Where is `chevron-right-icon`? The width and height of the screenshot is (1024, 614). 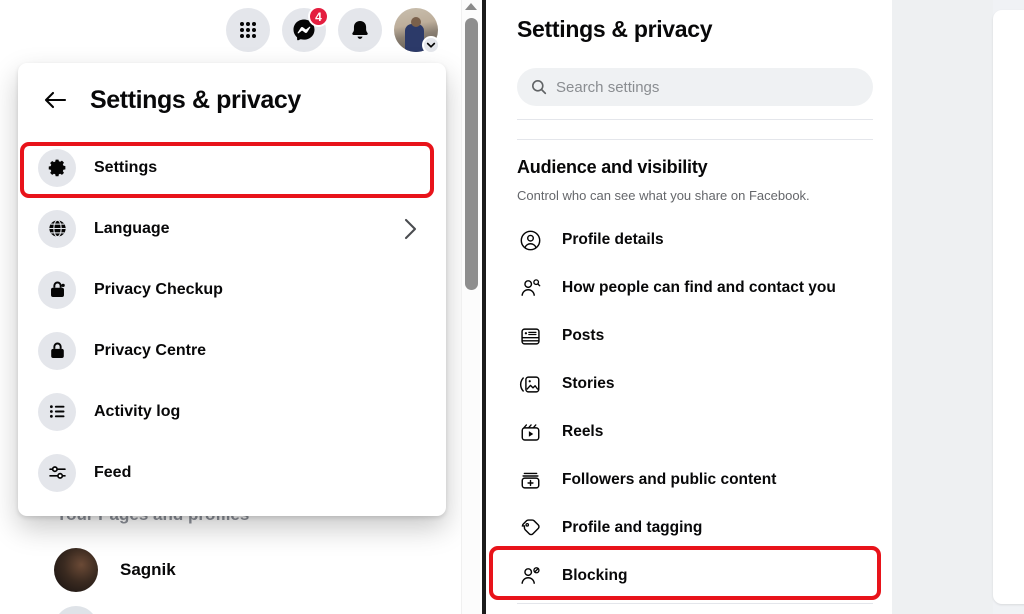
chevron-right-icon is located at coordinates (410, 229).